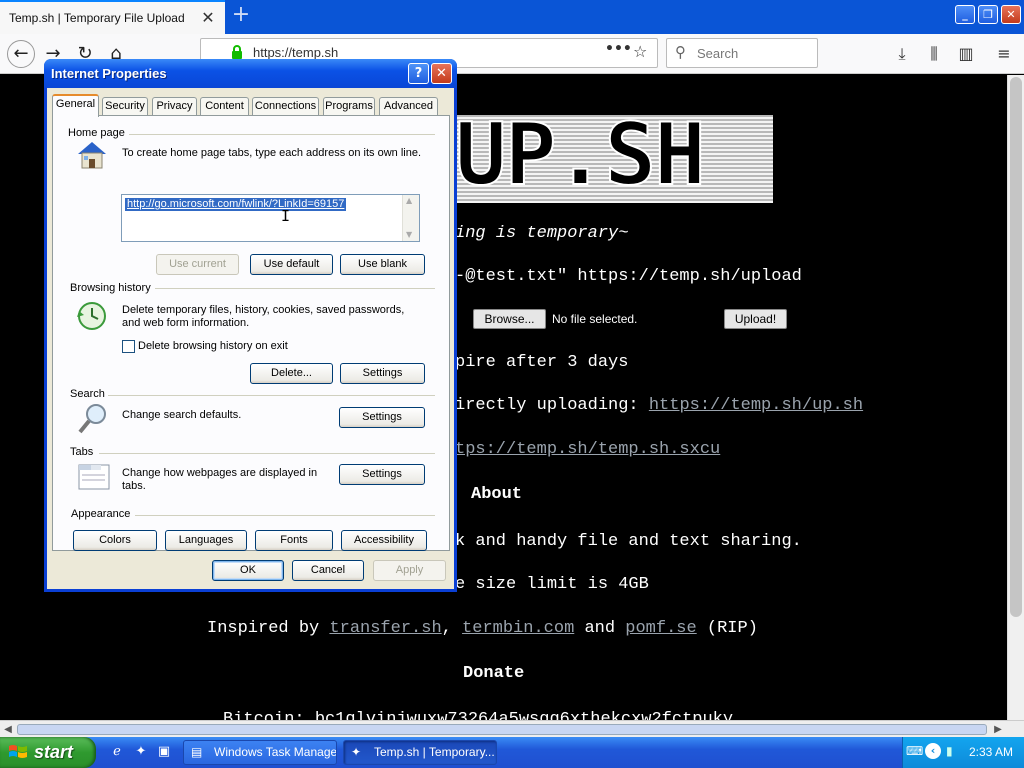 This screenshot has width=1024, height=768. I want to click on scroll-right-icon: ▶, so click(998, 729).